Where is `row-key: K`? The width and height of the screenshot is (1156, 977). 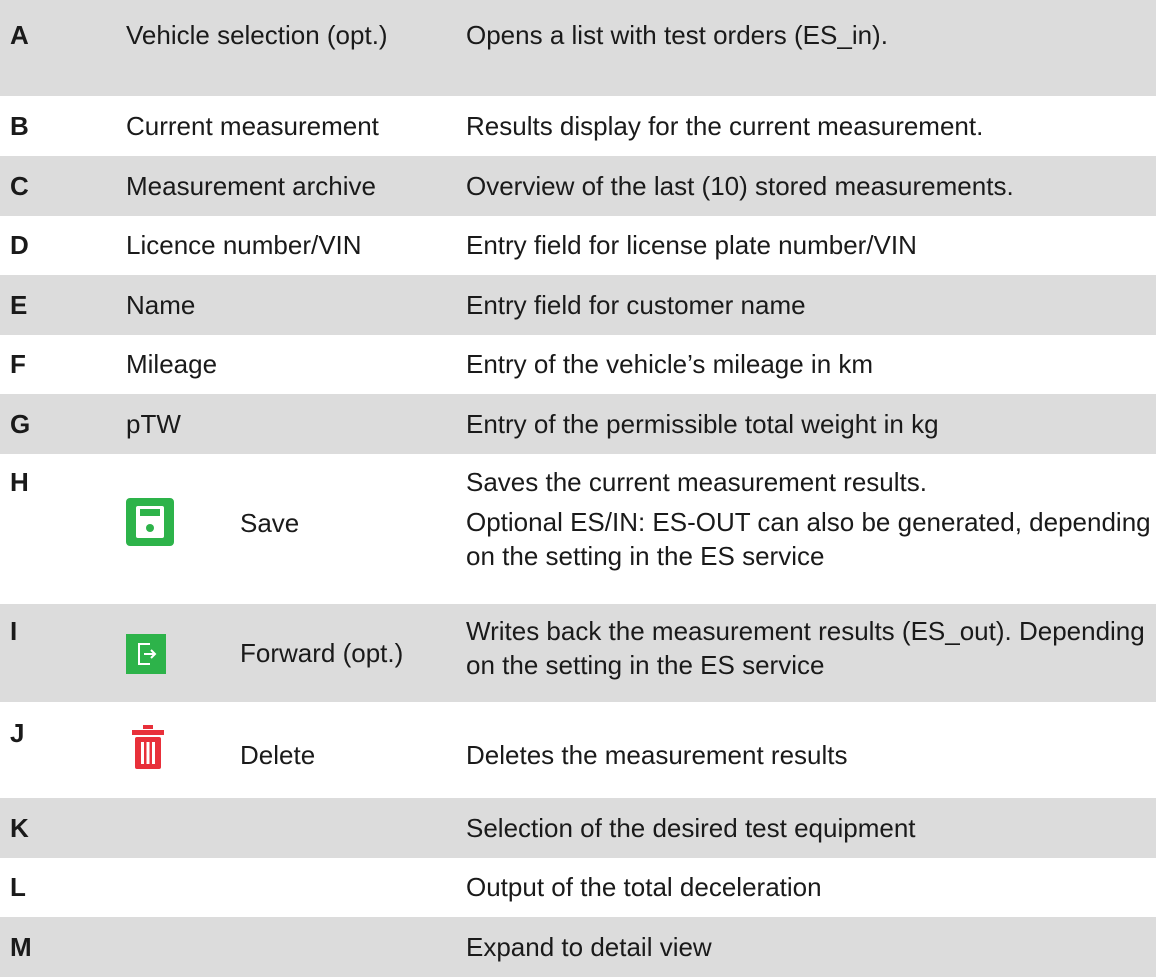
row-key: K is located at coordinates (19, 828).